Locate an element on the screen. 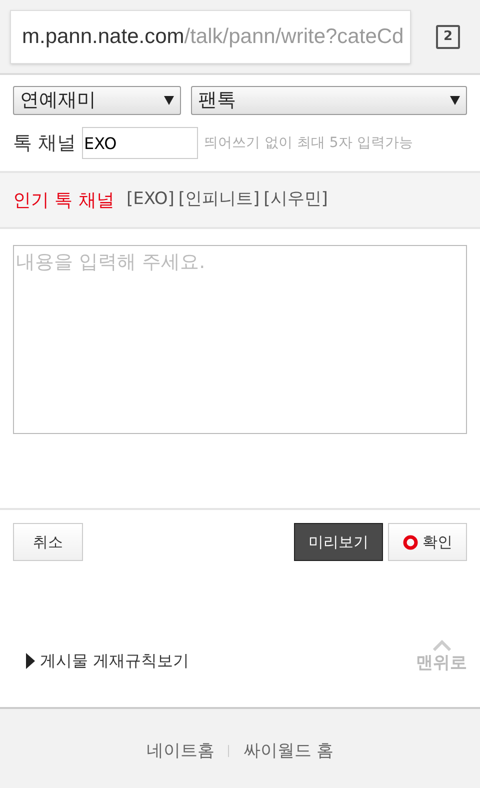 Image resolution: width=480 pixels, height=788 pixels. talk-channel-field: EXO is located at coordinates (140, 143).